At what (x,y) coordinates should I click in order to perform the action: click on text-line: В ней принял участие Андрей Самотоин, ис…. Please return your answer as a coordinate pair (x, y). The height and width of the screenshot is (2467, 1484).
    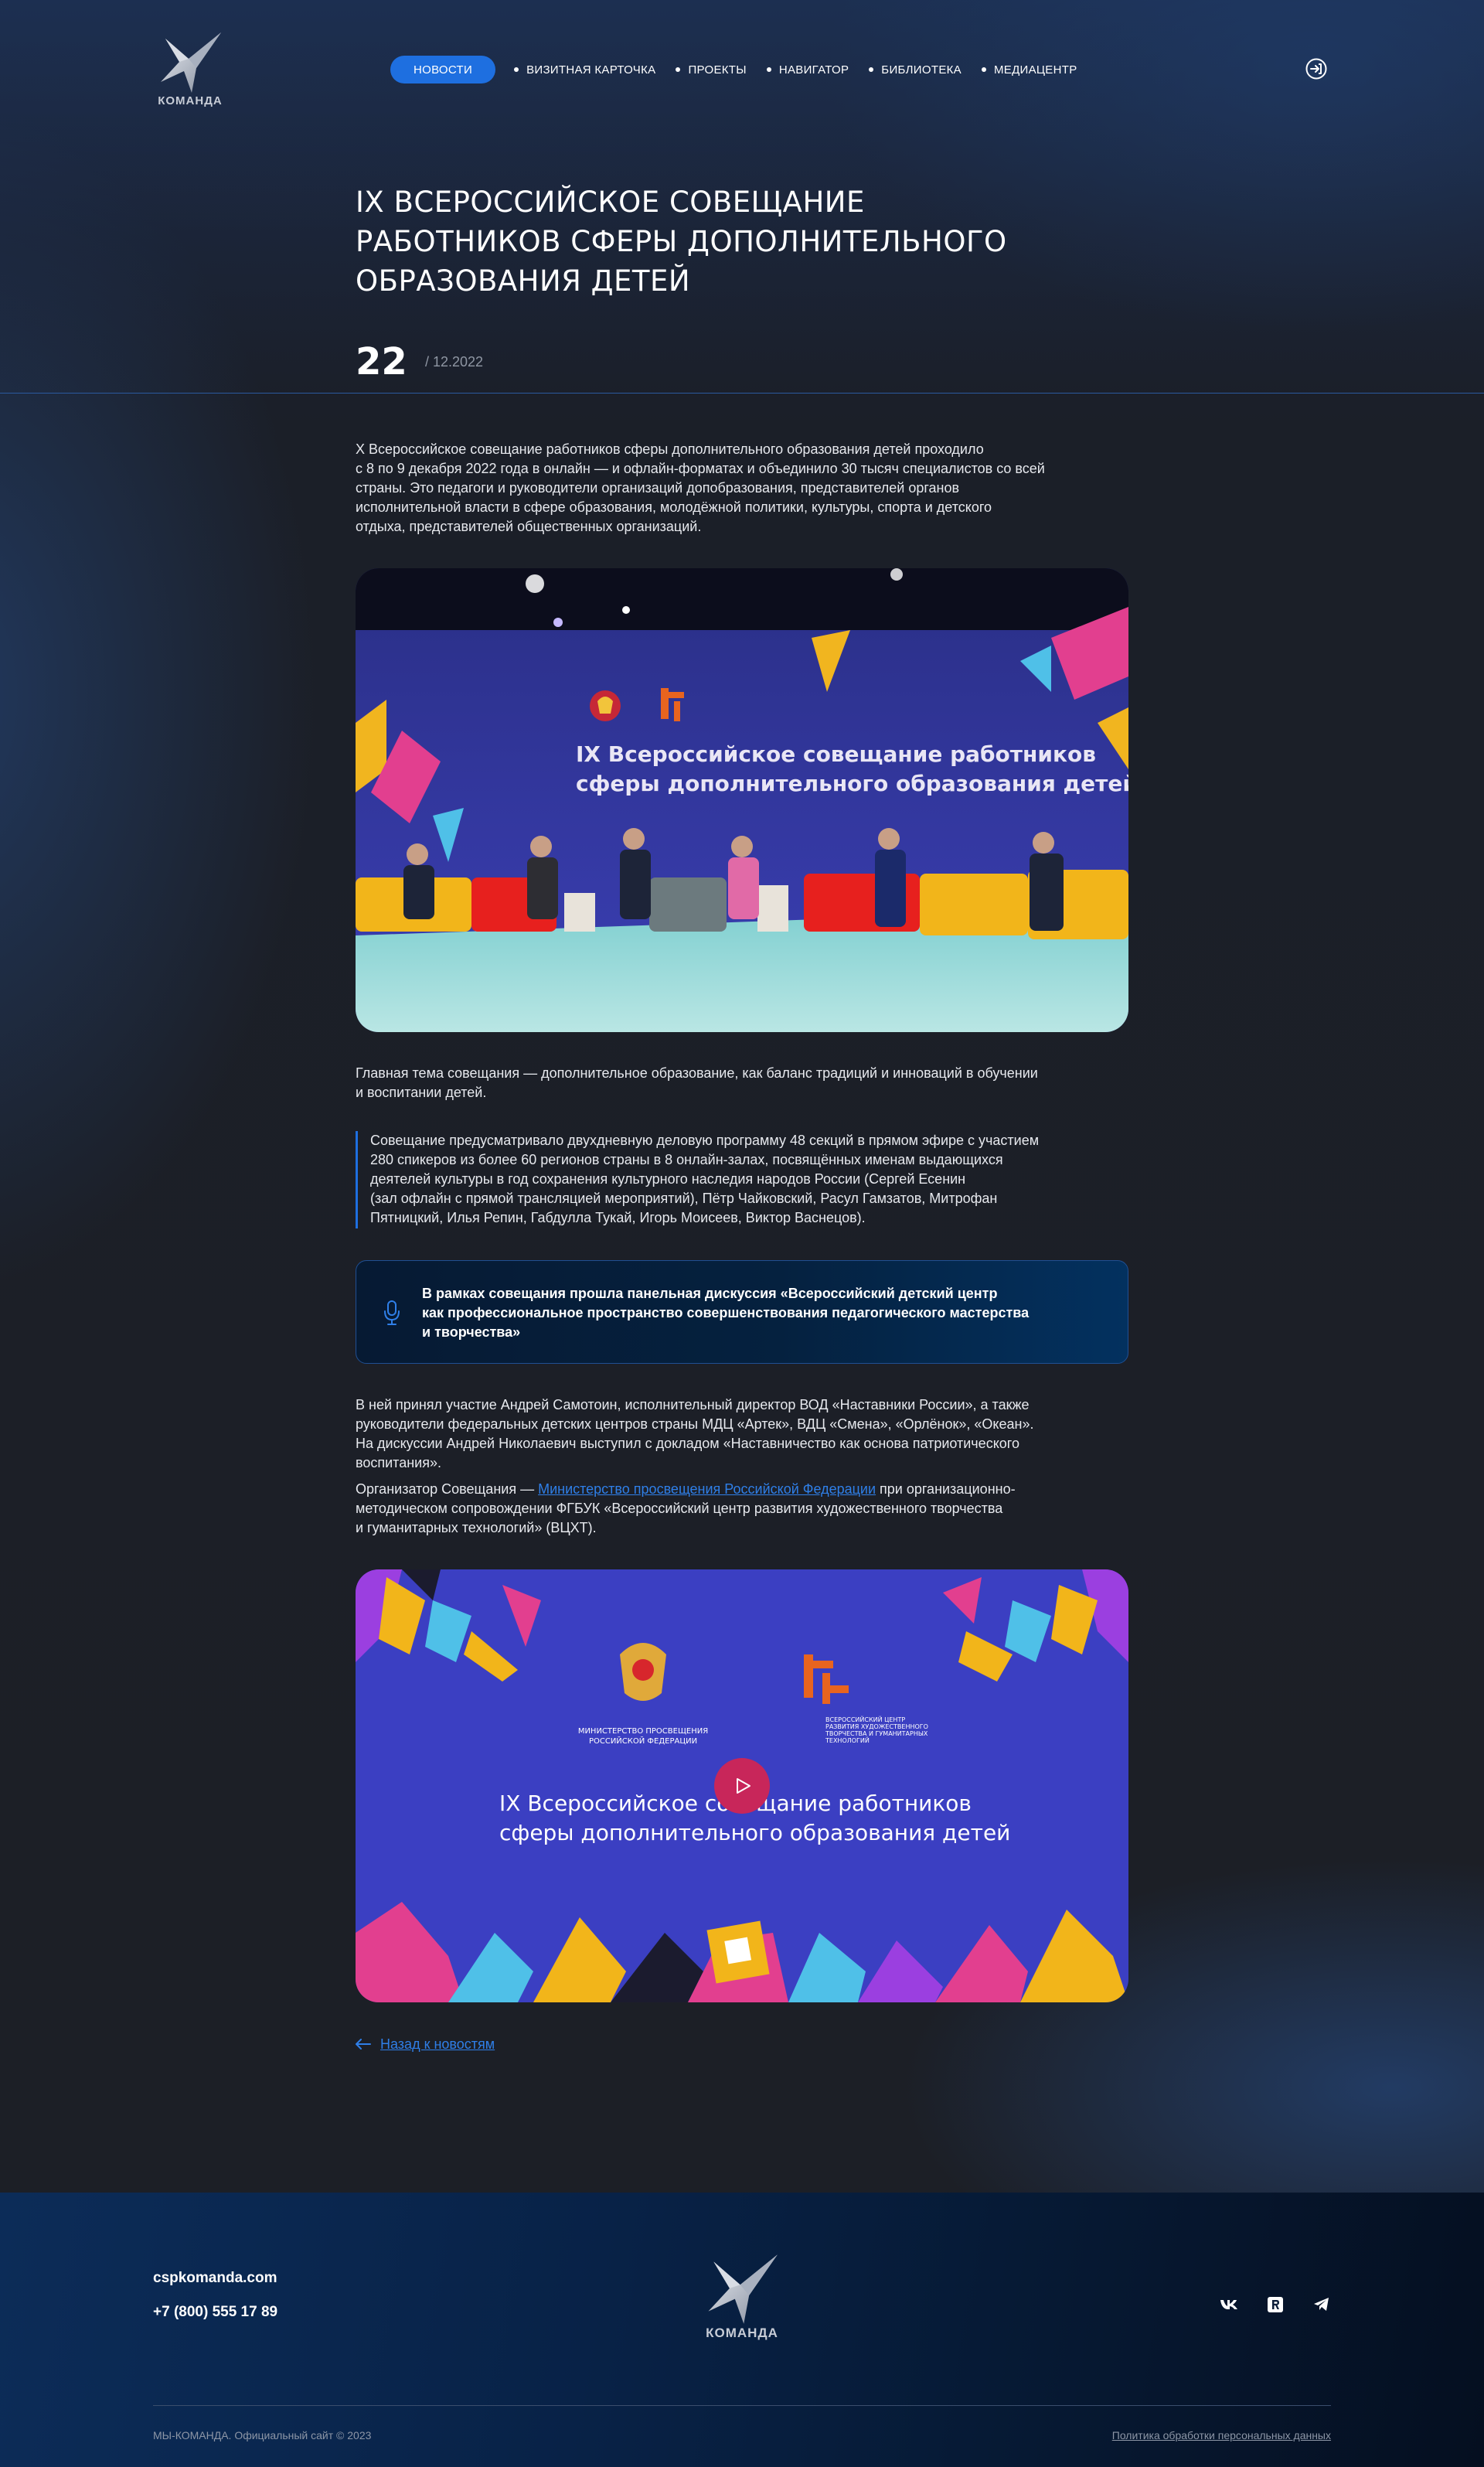
    Looking at the image, I should click on (693, 1404).